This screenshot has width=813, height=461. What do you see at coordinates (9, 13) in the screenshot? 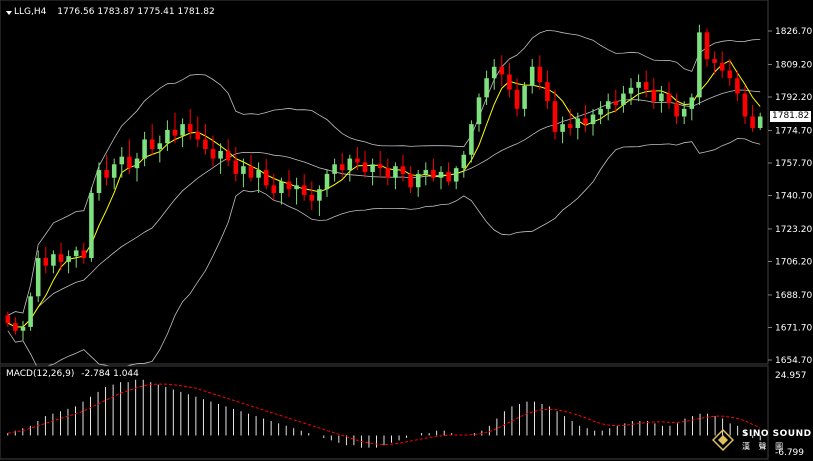
I see `chart-menu-icon` at bounding box center [9, 13].